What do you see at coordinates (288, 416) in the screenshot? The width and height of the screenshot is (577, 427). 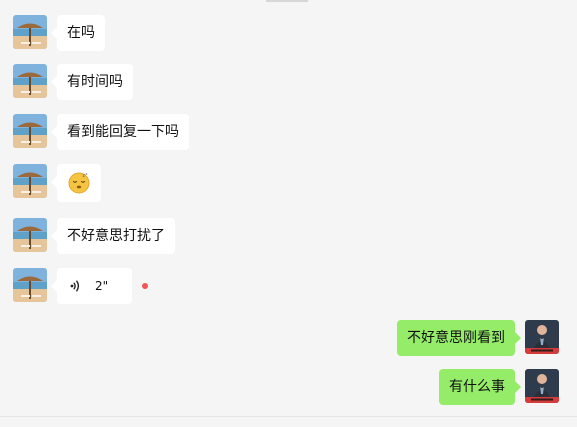 I see `bottom-divider` at bounding box center [288, 416].